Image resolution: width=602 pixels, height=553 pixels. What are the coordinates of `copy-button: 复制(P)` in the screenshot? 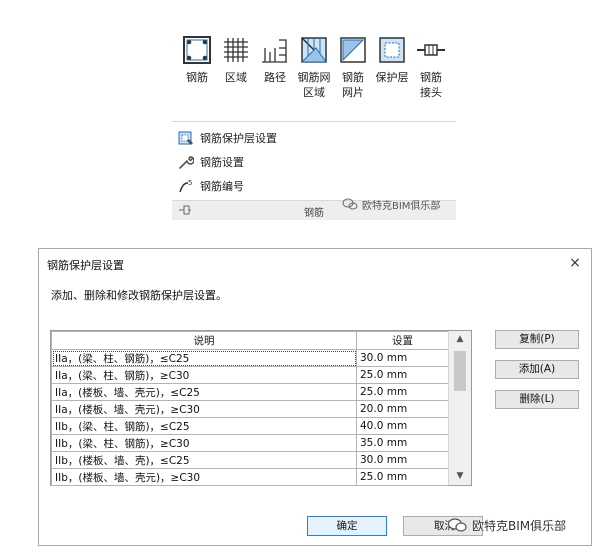 It's located at (537, 339).